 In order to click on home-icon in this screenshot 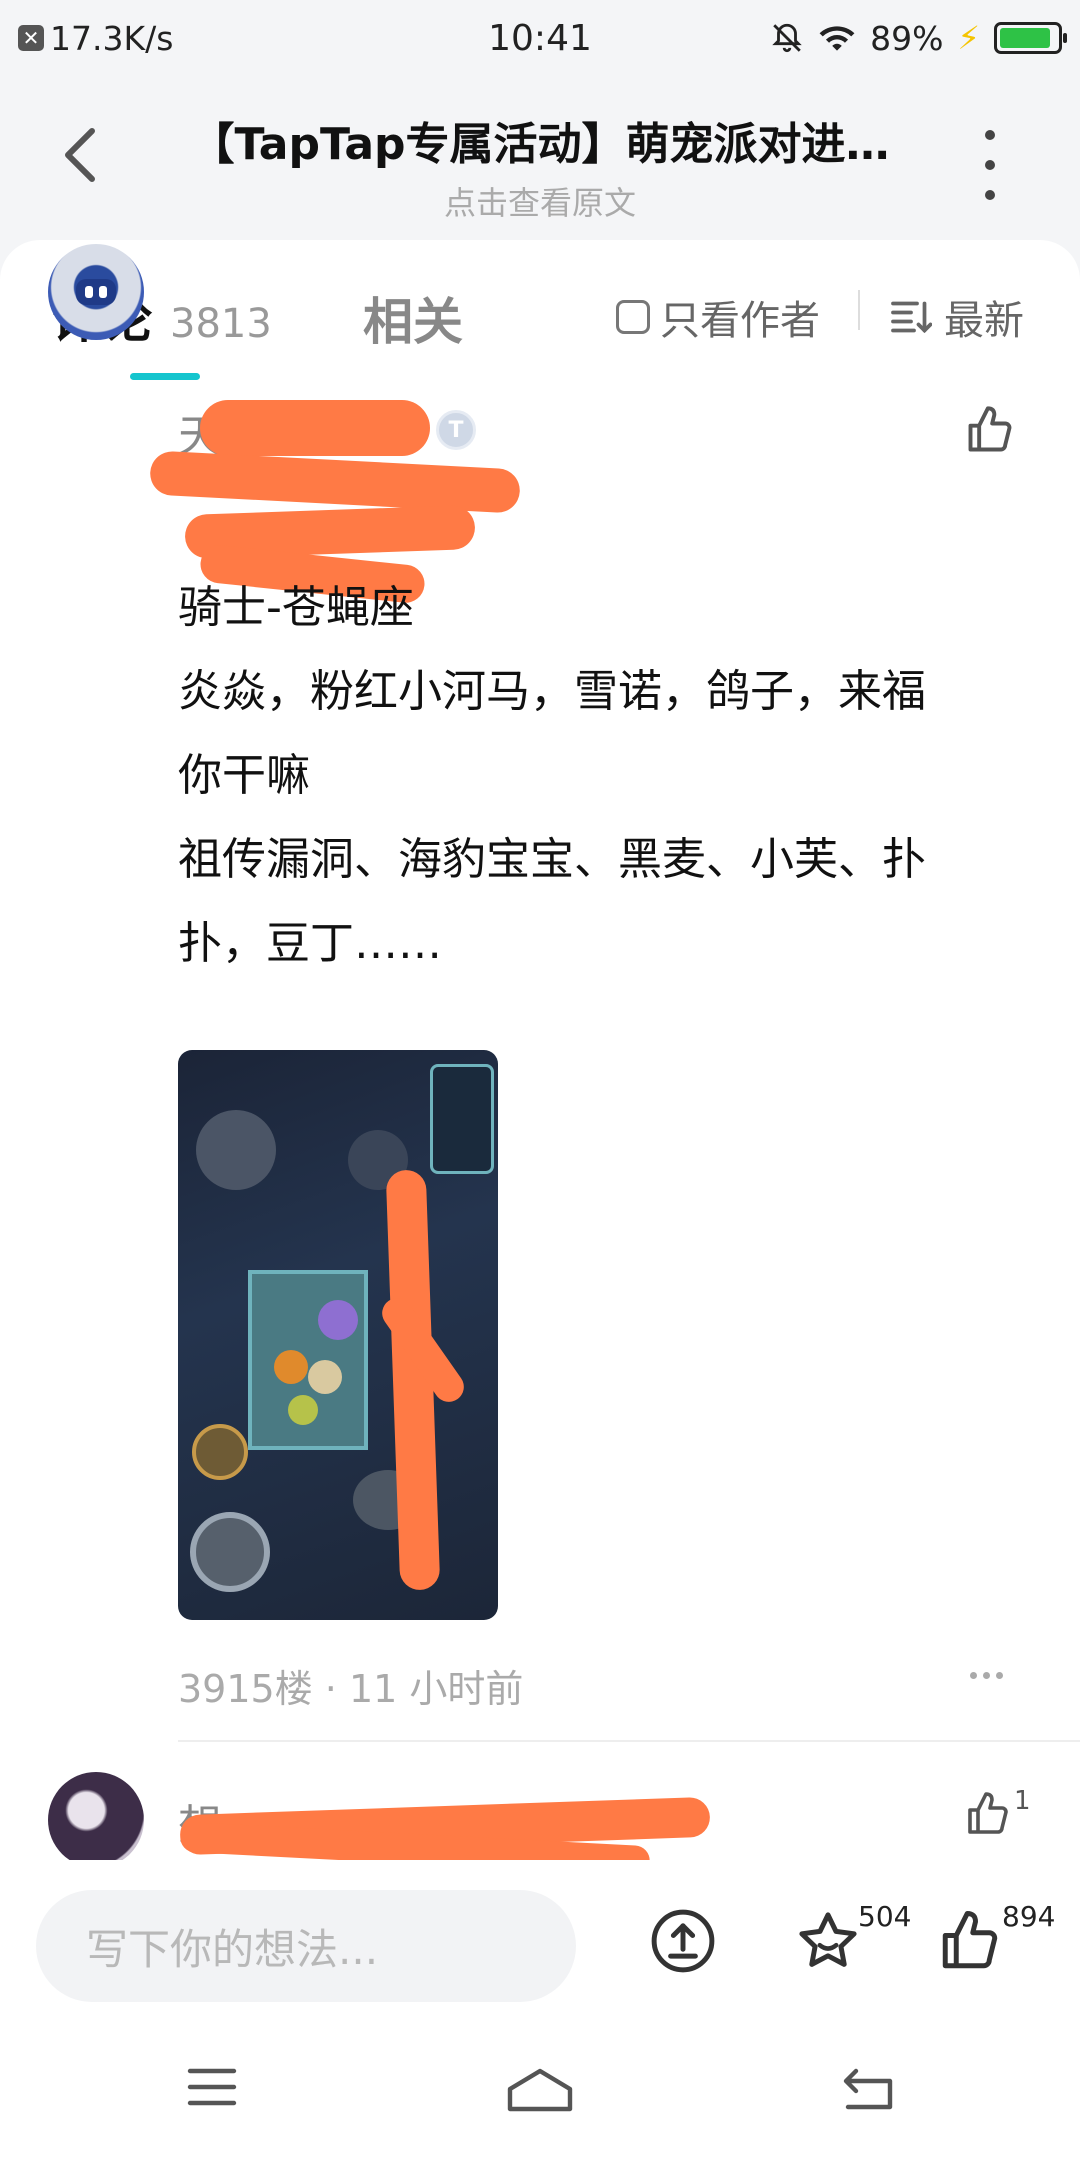, I will do `click(540, 2090)`.